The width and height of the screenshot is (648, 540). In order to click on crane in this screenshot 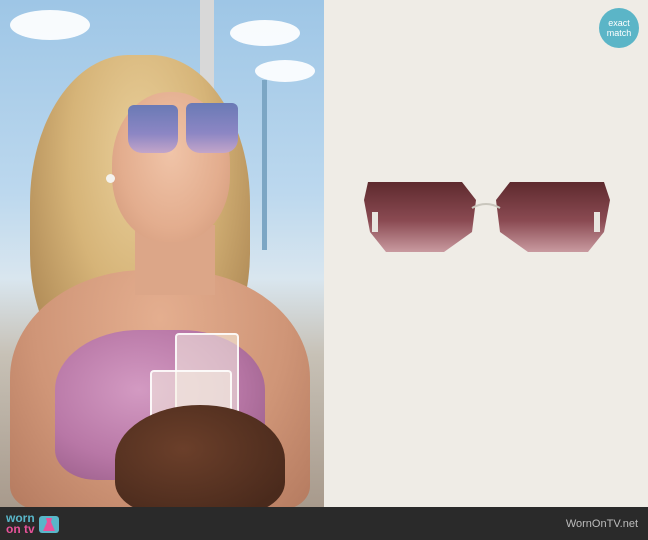, I will do `click(264, 165)`.